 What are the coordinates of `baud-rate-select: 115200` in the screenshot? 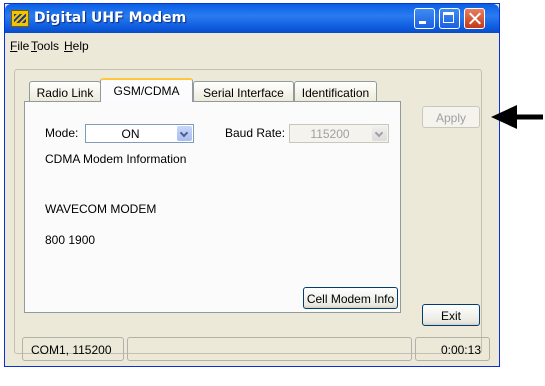 It's located at (339, 133).